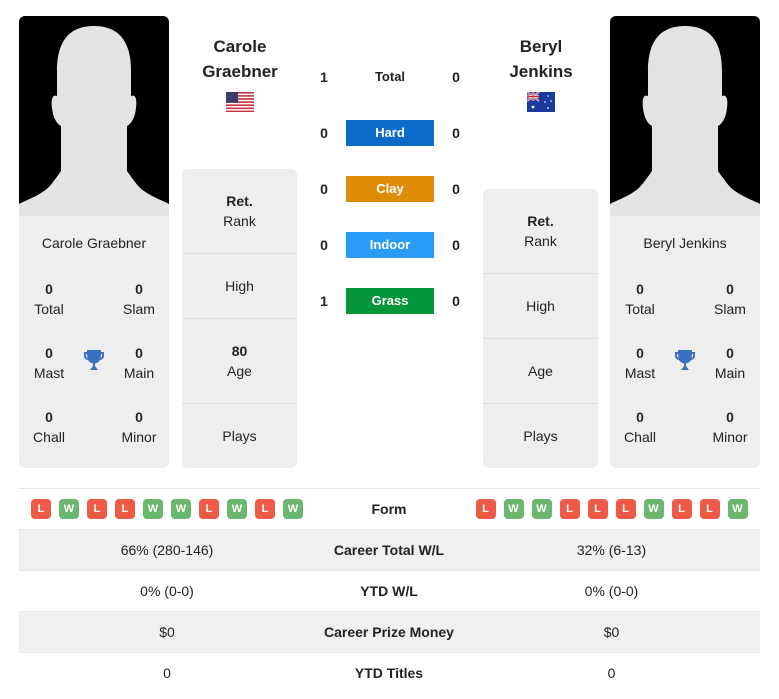 The height and width of the screenshot is (699, 779). I want to click on form-label: Form, so click(389, 509).